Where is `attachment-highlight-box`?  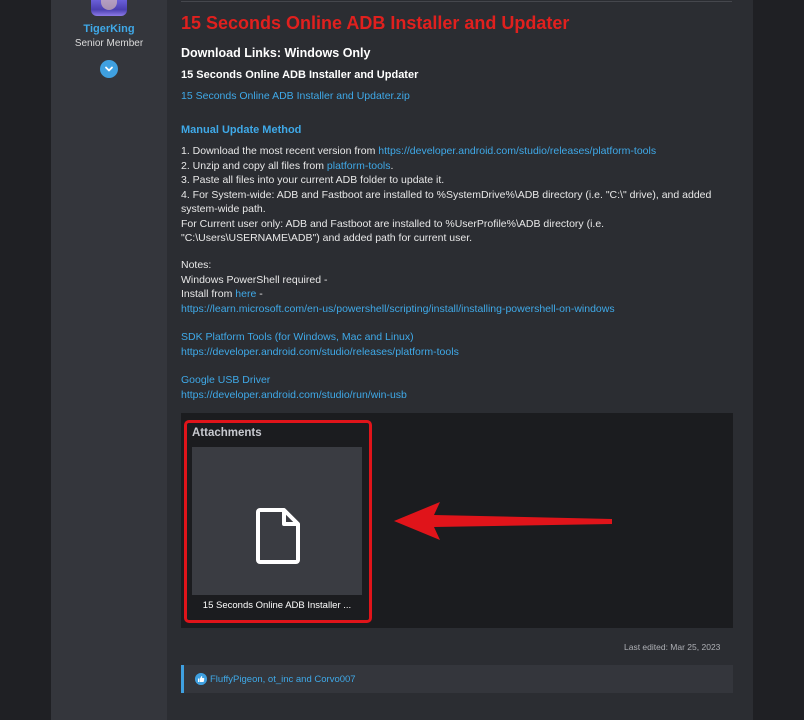 attachment-highlight-box is located at coordinates (278, 521).